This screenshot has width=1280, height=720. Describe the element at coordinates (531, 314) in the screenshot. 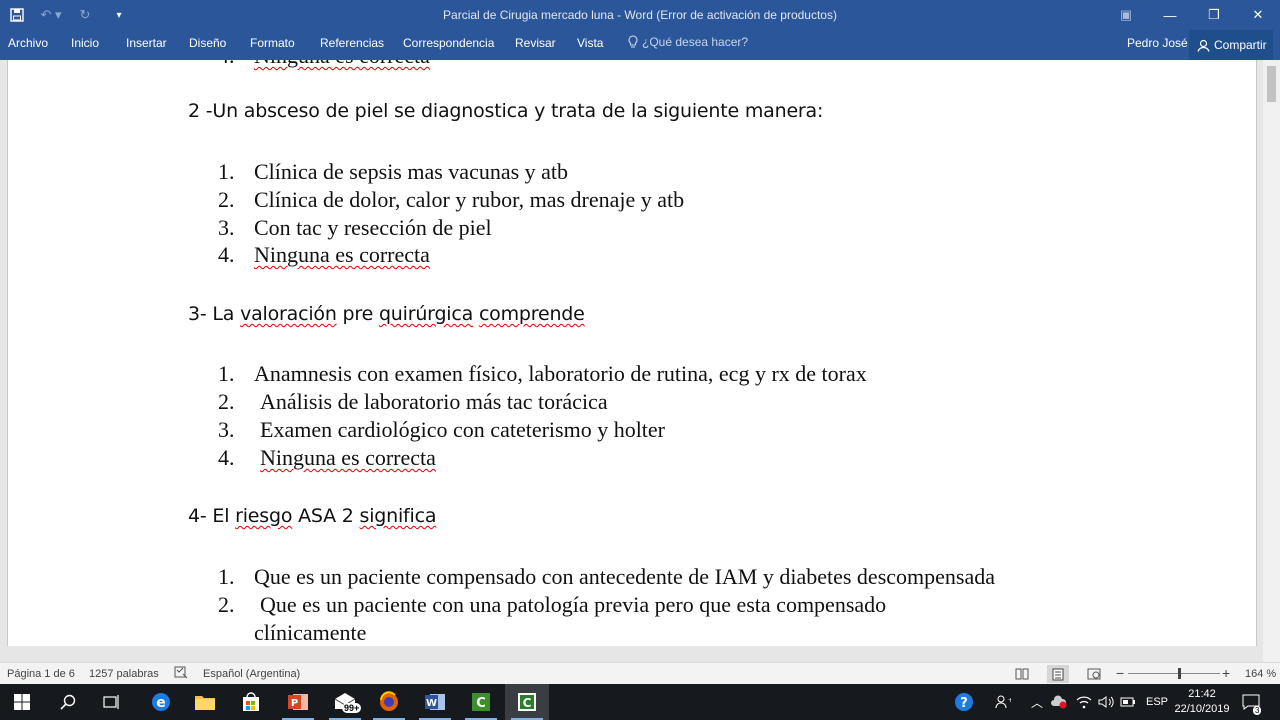

I see `question-text: comprende` at that location.